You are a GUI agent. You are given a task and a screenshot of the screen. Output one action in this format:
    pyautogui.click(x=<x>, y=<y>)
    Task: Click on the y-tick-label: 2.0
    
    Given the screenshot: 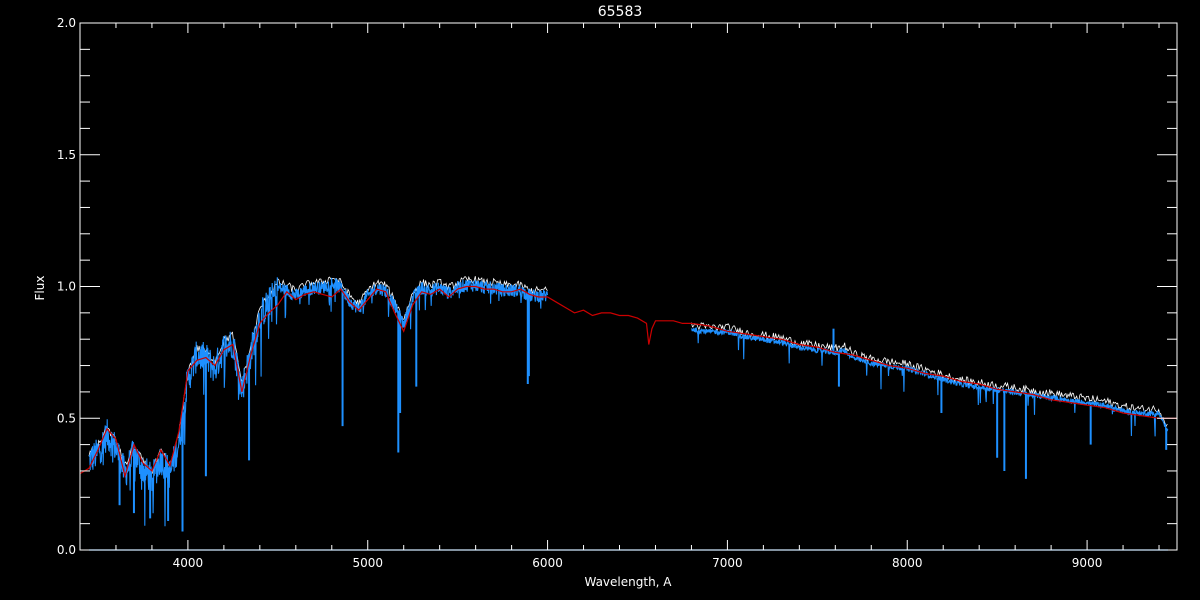 What is the action you would take?
    pyautogui.click(x=66, y=23)
    